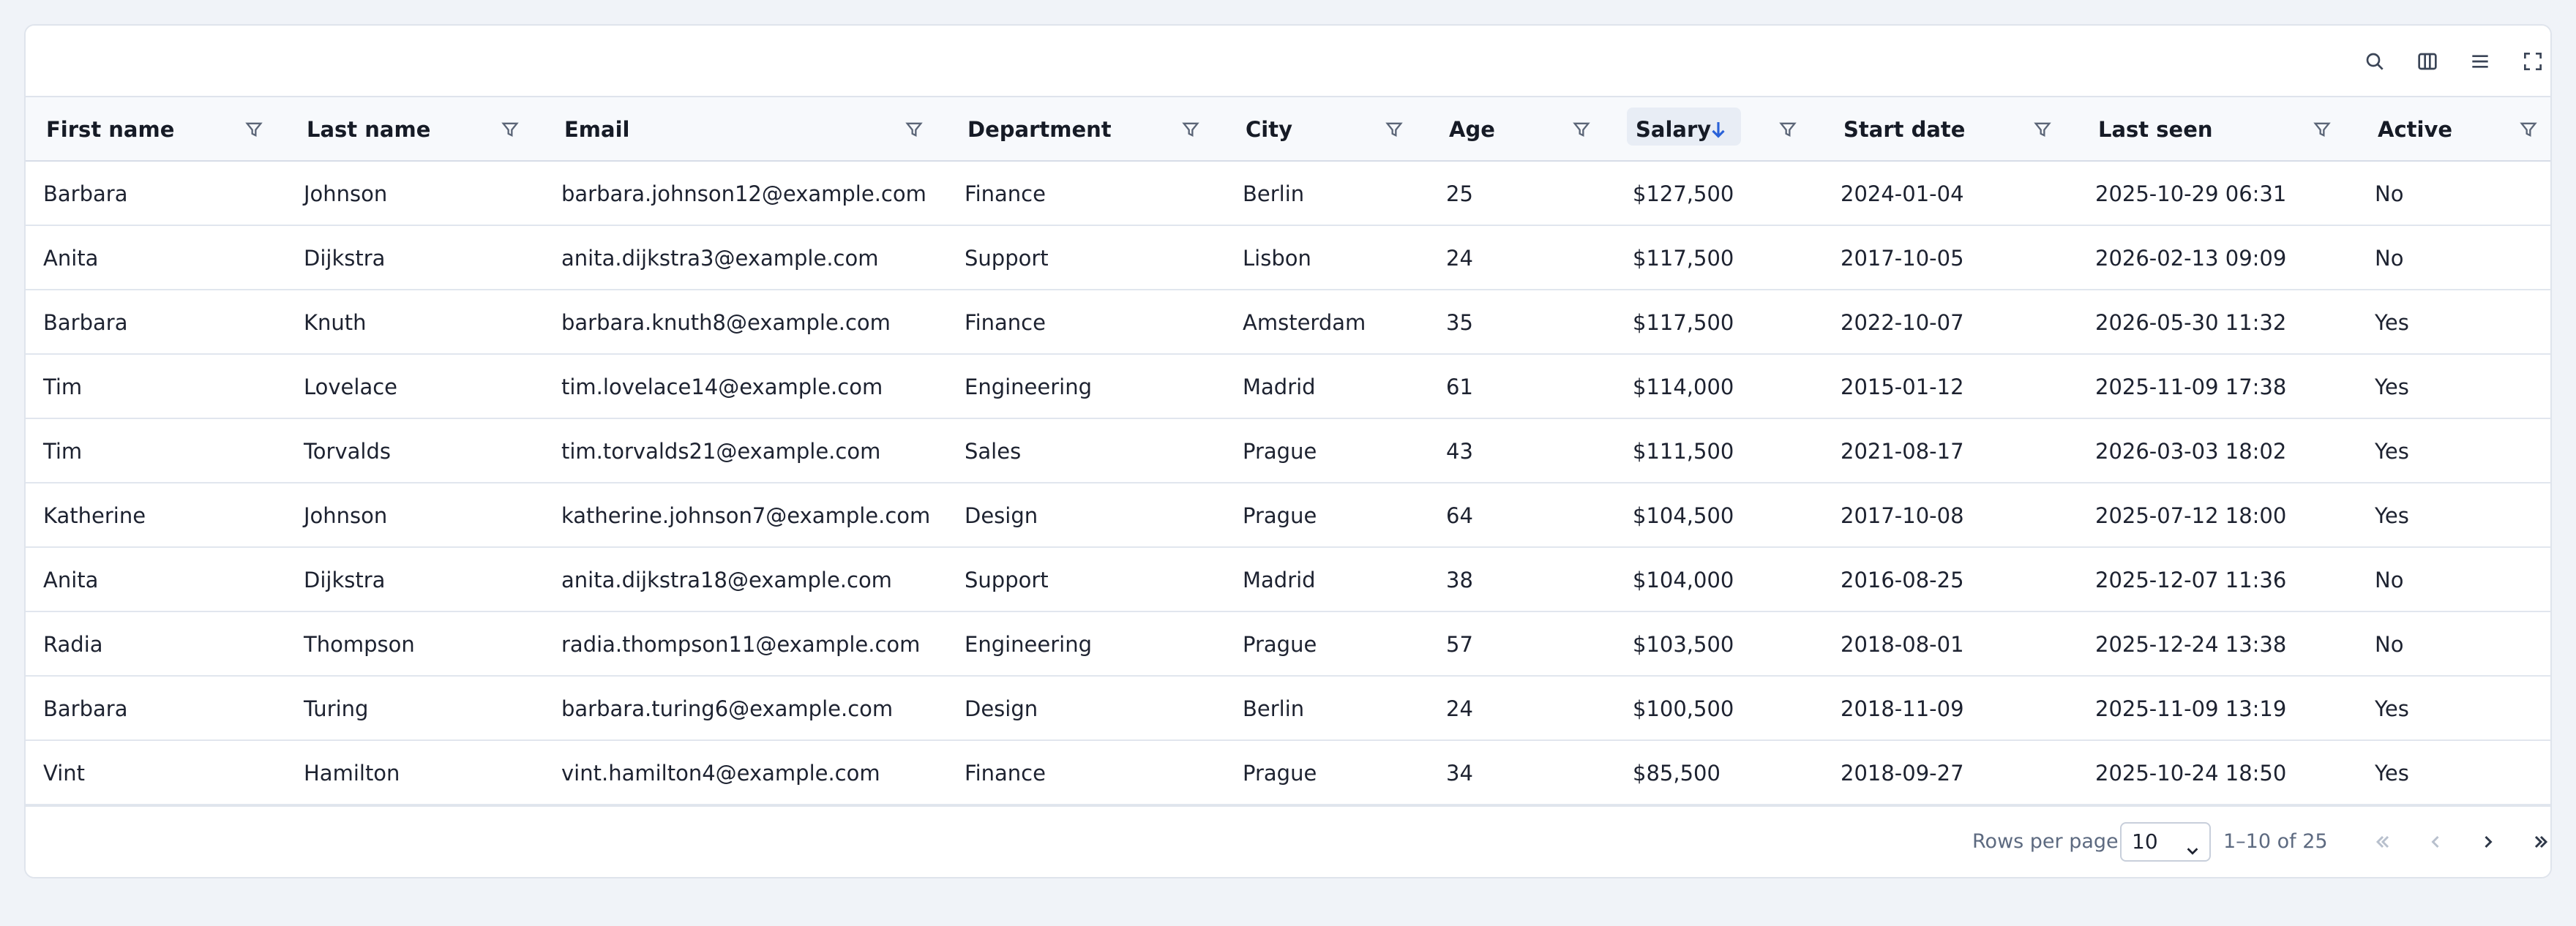 This screenshot has height=926, width=2576. I want to click on column-label: City, so click(1269, 129).